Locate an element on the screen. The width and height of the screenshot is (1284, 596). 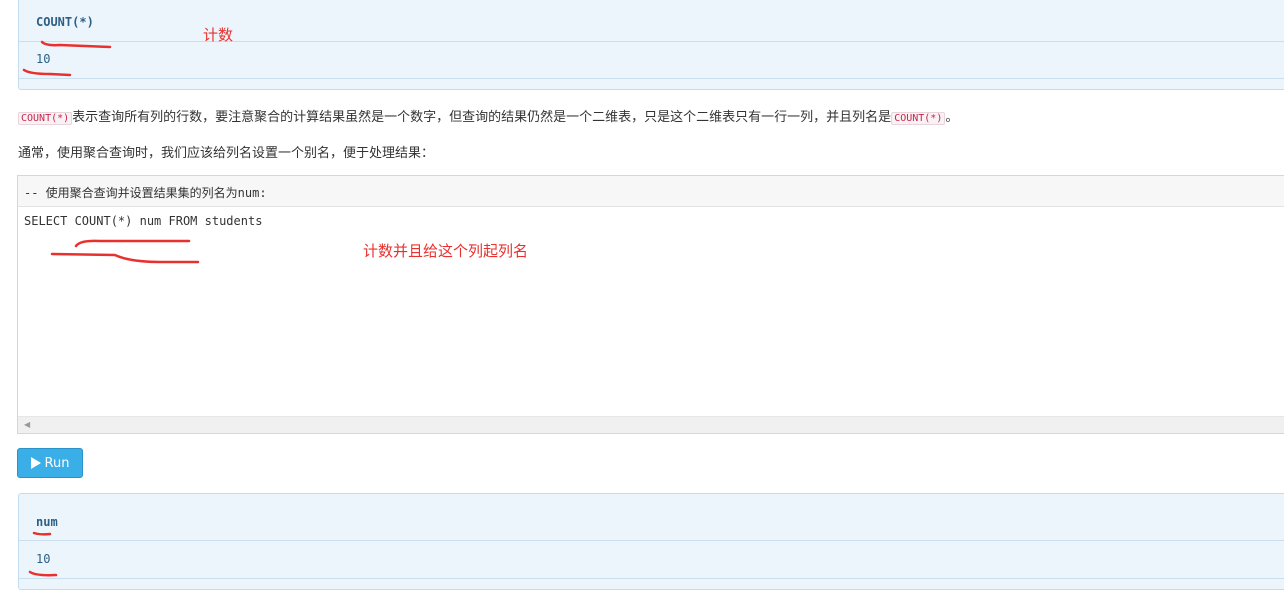
scroll-left-arrow-icon: ◀ is located at coordinates (27, 424).